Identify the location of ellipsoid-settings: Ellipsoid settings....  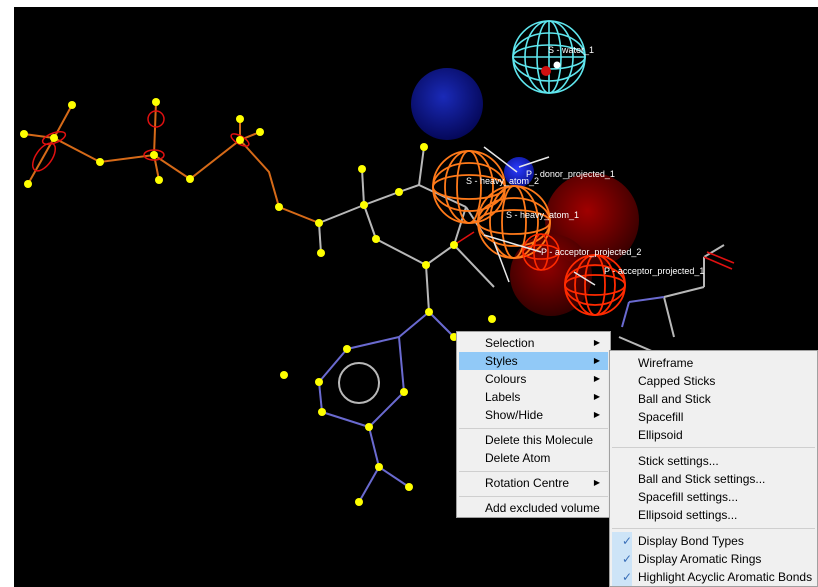
(713, 515).